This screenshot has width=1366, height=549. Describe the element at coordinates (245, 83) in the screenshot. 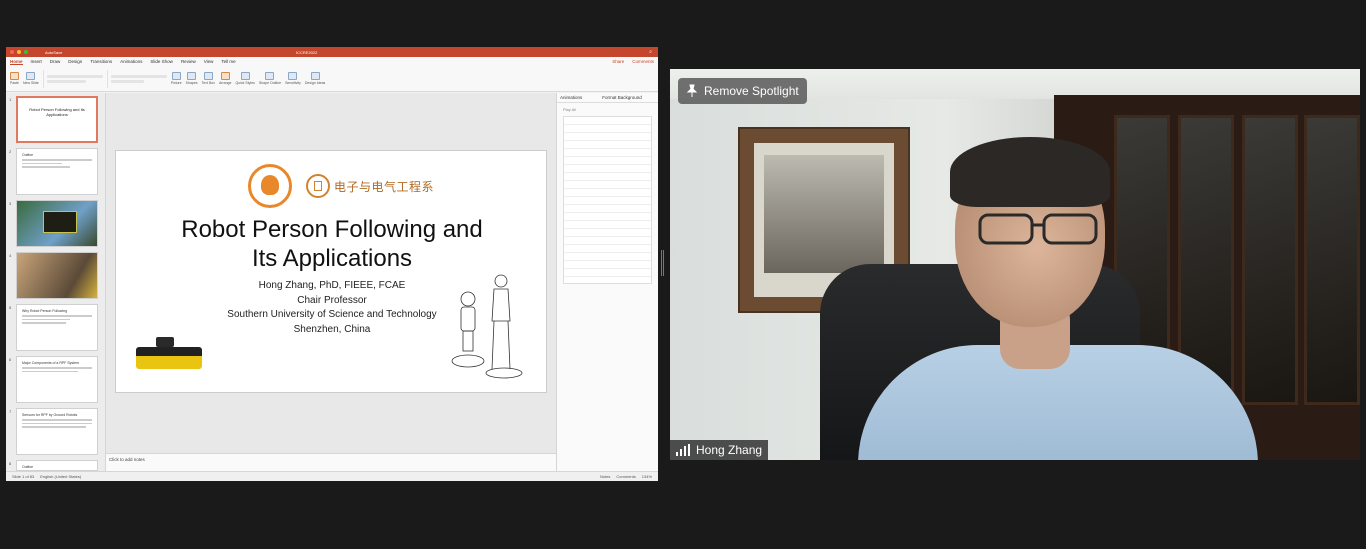

I see `quick-styles-label: Quick Styles` at that location.